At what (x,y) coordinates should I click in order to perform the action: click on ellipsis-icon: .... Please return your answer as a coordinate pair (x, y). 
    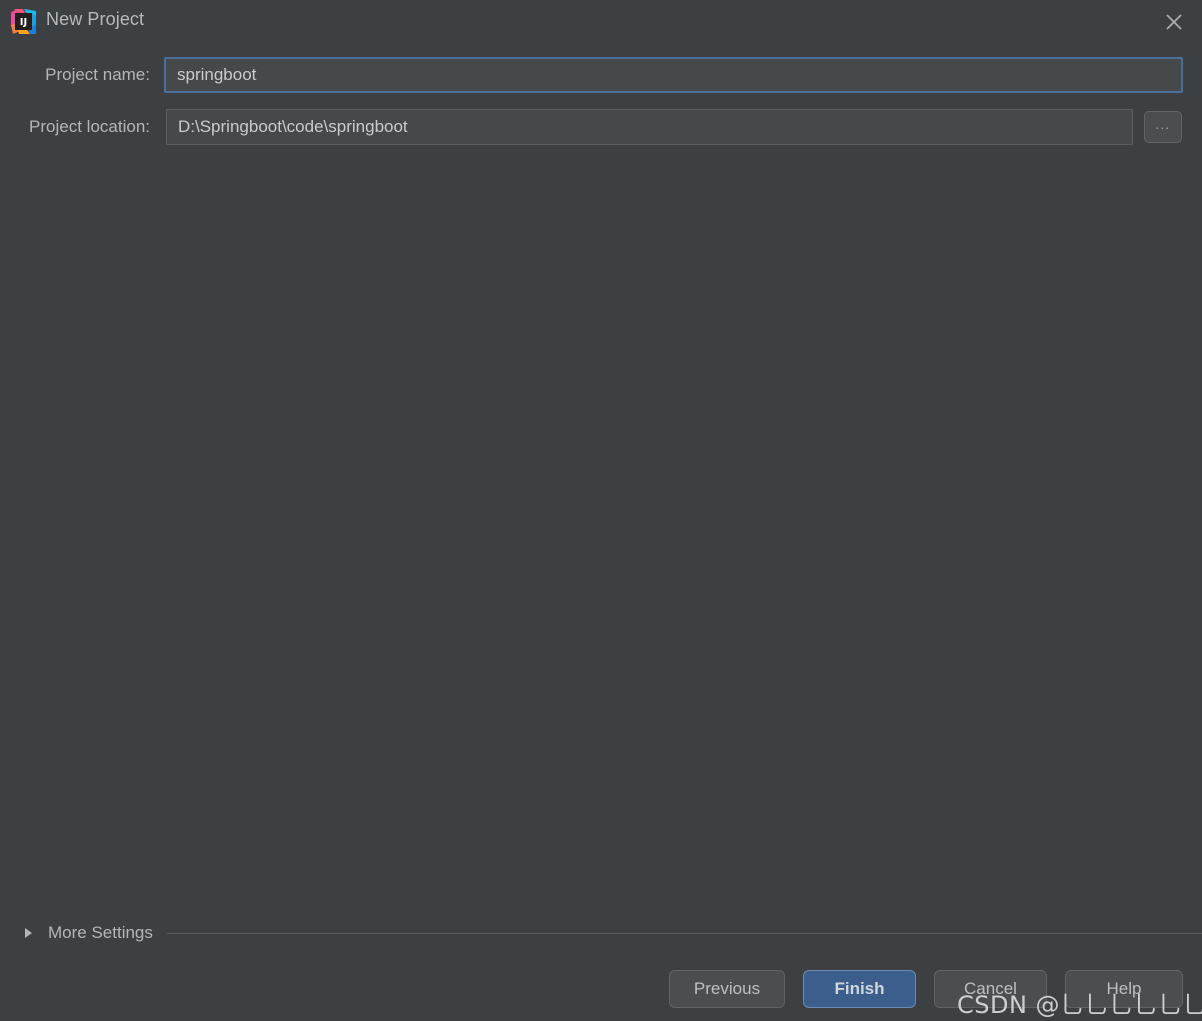
    Looking at the image, I should click on (1163, 124).